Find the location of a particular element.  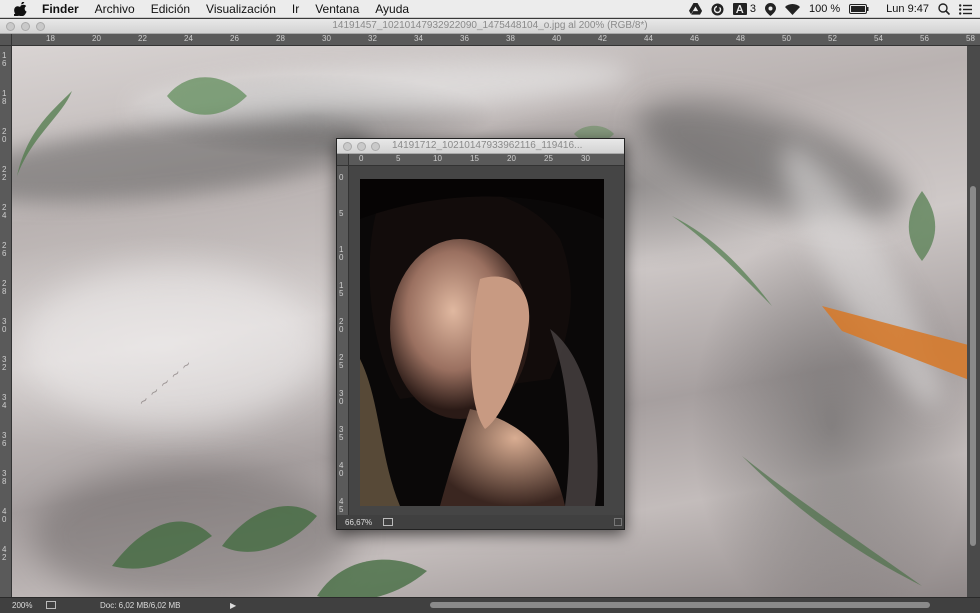

vertical-scrollbar is located at coordinates (973, 321).